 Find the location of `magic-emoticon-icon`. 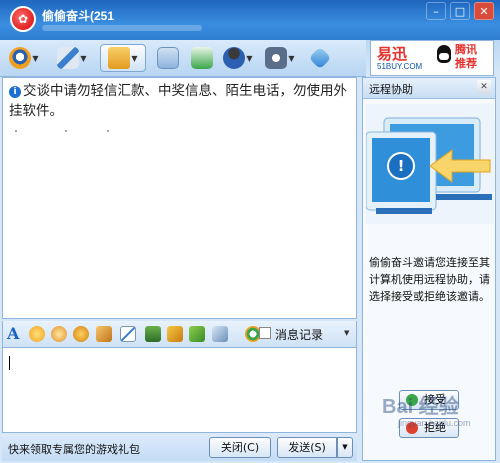

magic-emoticon-icon is located at coordinates (59, 334).